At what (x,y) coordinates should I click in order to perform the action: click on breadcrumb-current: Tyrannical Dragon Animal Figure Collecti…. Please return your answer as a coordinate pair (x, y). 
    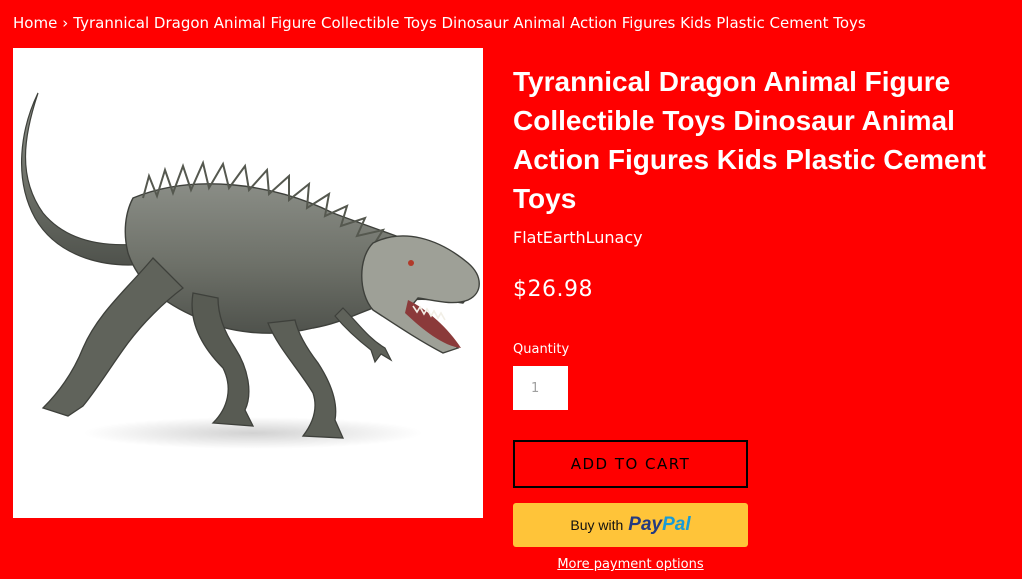
    Looking at the image, I should click on (469, 23).